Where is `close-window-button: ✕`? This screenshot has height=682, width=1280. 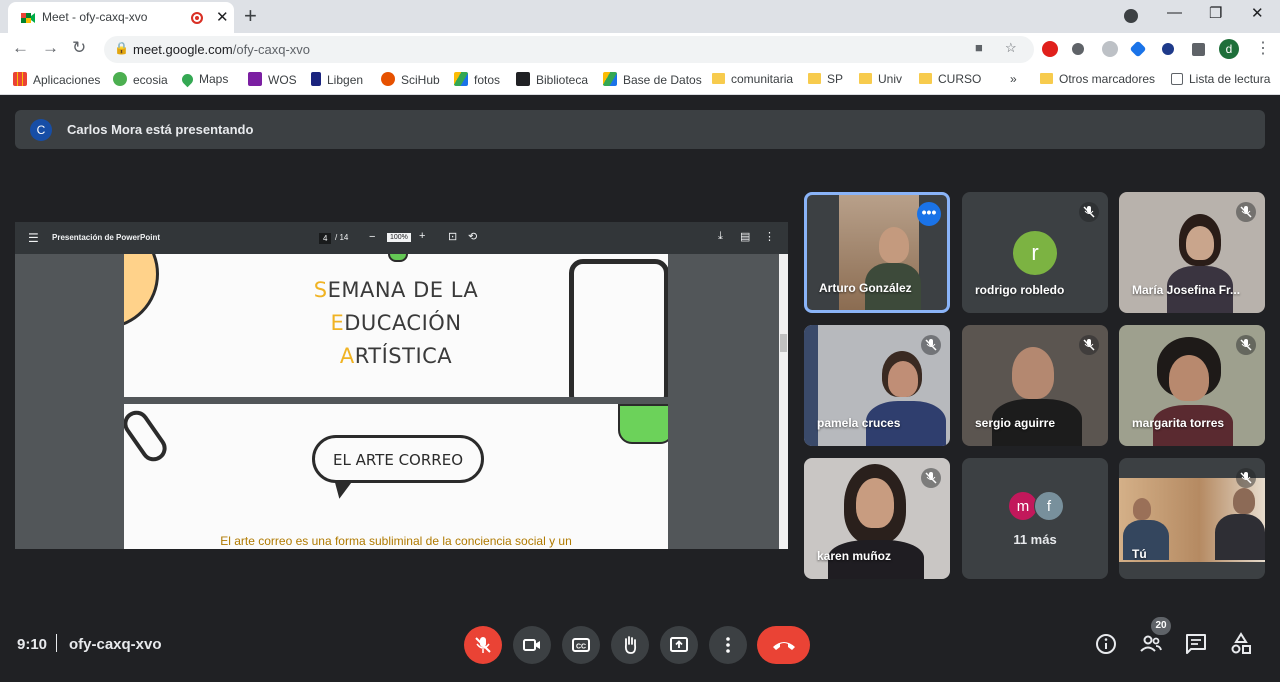 close-window-button: ✕ is located at coordinates (1257, 13).